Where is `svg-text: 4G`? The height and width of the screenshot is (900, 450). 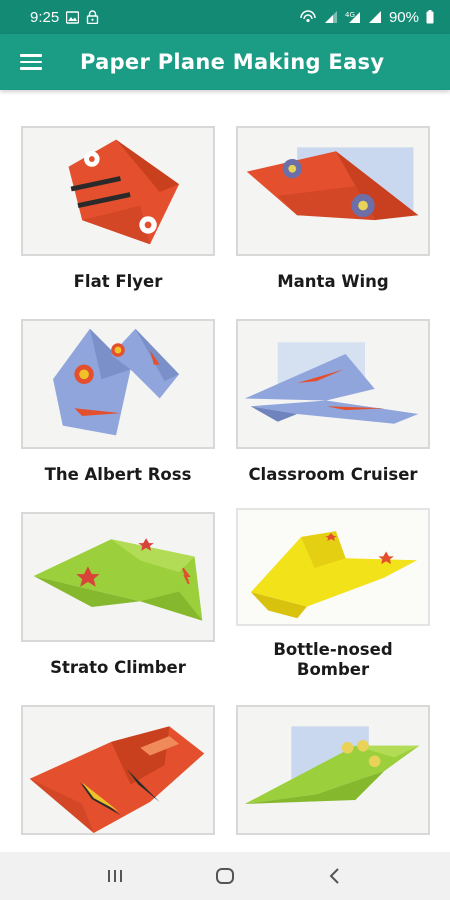 svg-text: 4G is located at coordinates (350, 15).